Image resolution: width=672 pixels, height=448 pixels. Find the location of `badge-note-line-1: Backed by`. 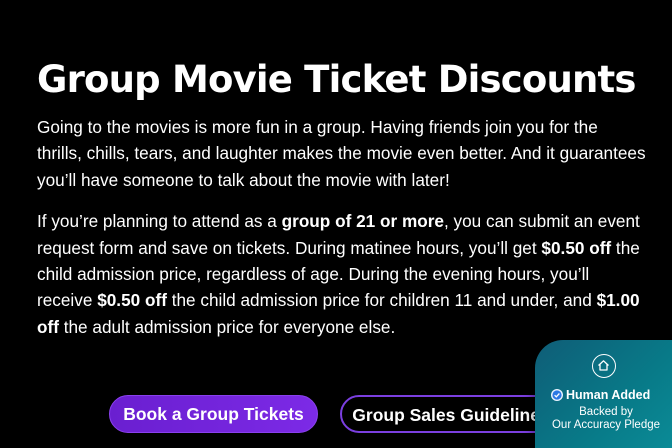

badge-note-line-1: Backed by is located at coordinates (606, 412).